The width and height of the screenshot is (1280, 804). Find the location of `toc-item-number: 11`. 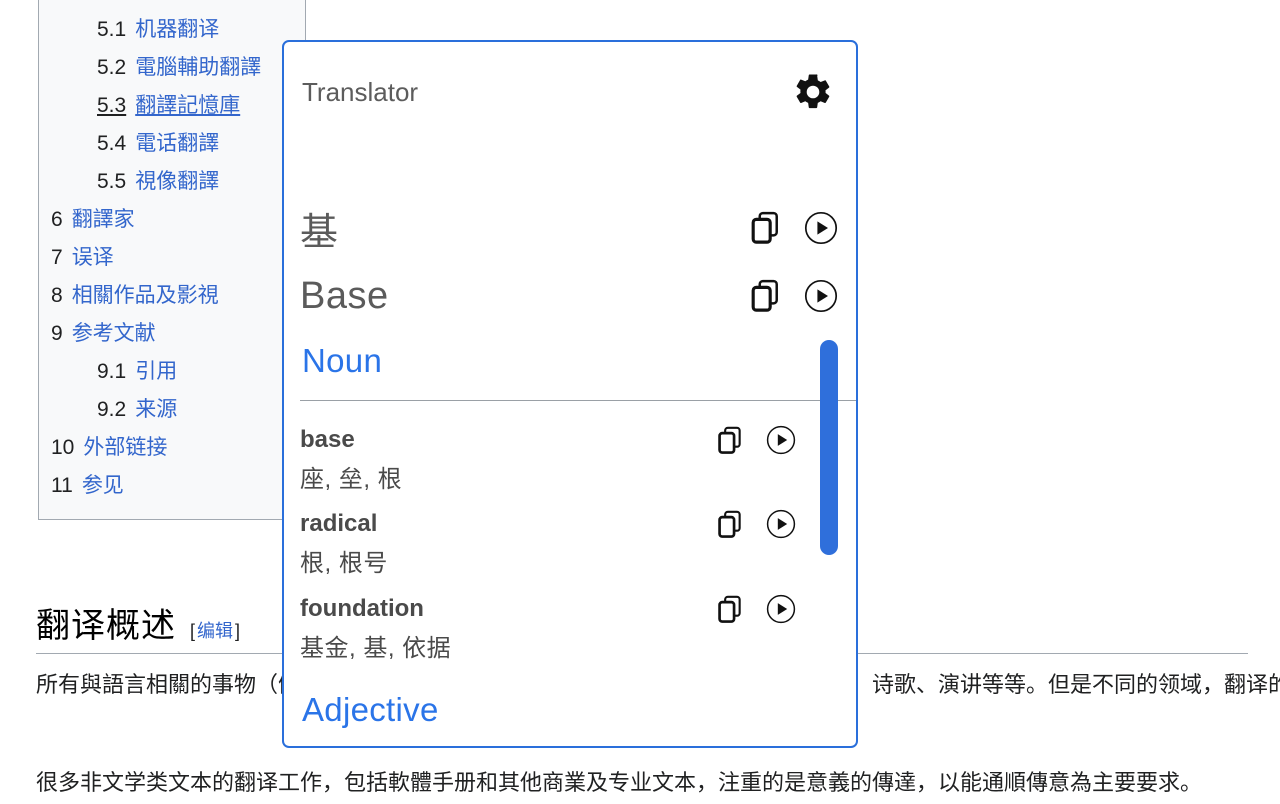

toc-item-number: 11 is located at coordinates (62, 485).